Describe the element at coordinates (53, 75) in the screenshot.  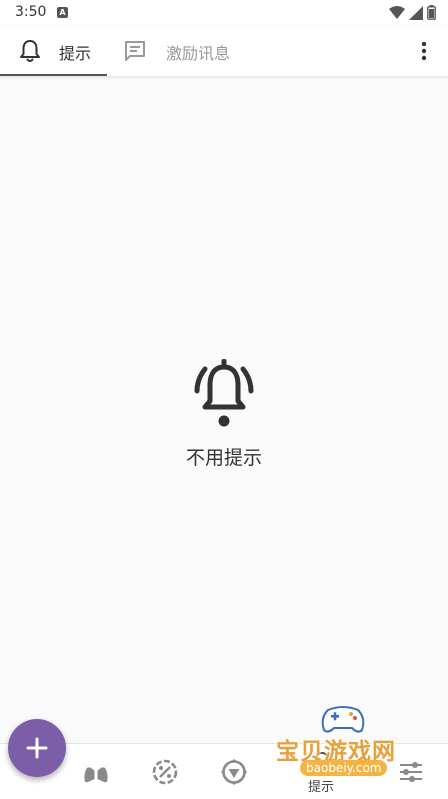
I see `tab-indicator` at that location.